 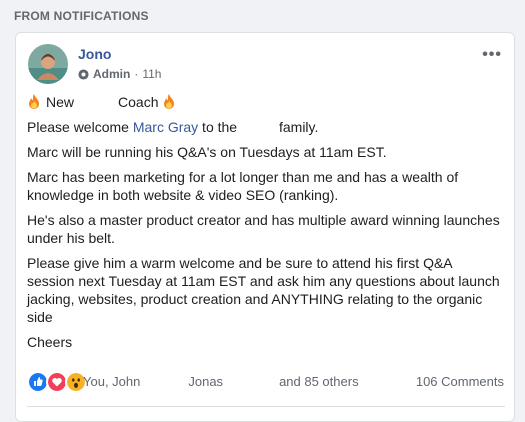 What do you see at coordinates (492, 55) in the screenshot?
I see `more-options-button: •••` at bounding box center [492, 55].